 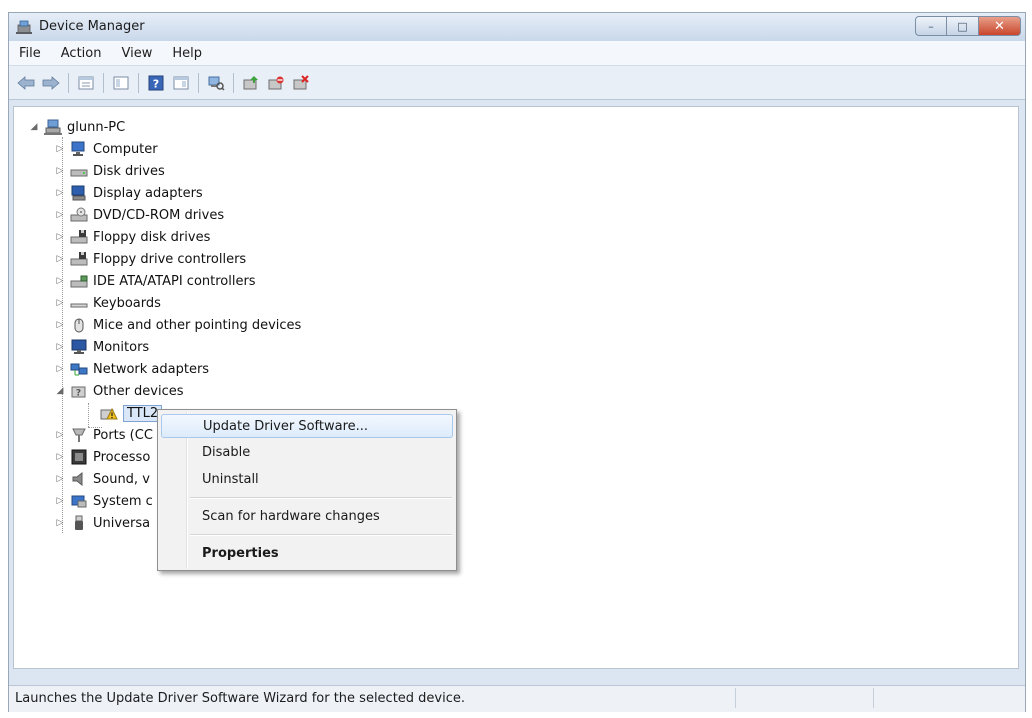 I want to click on minimize-button: –, so click(x=931, y=26).